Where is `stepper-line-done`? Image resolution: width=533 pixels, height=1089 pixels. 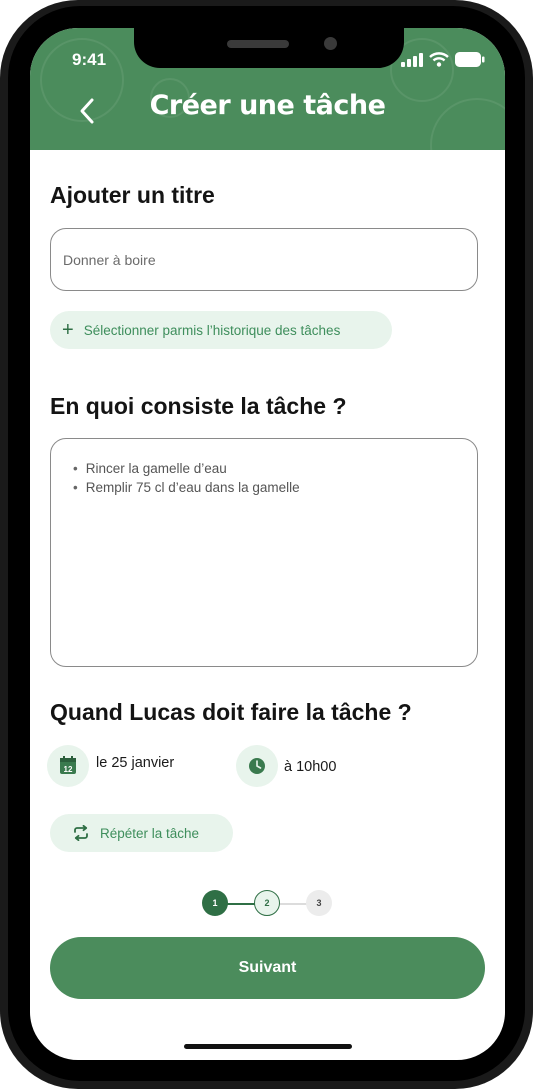 stepper-line-done is located at coordinates (241, 904).